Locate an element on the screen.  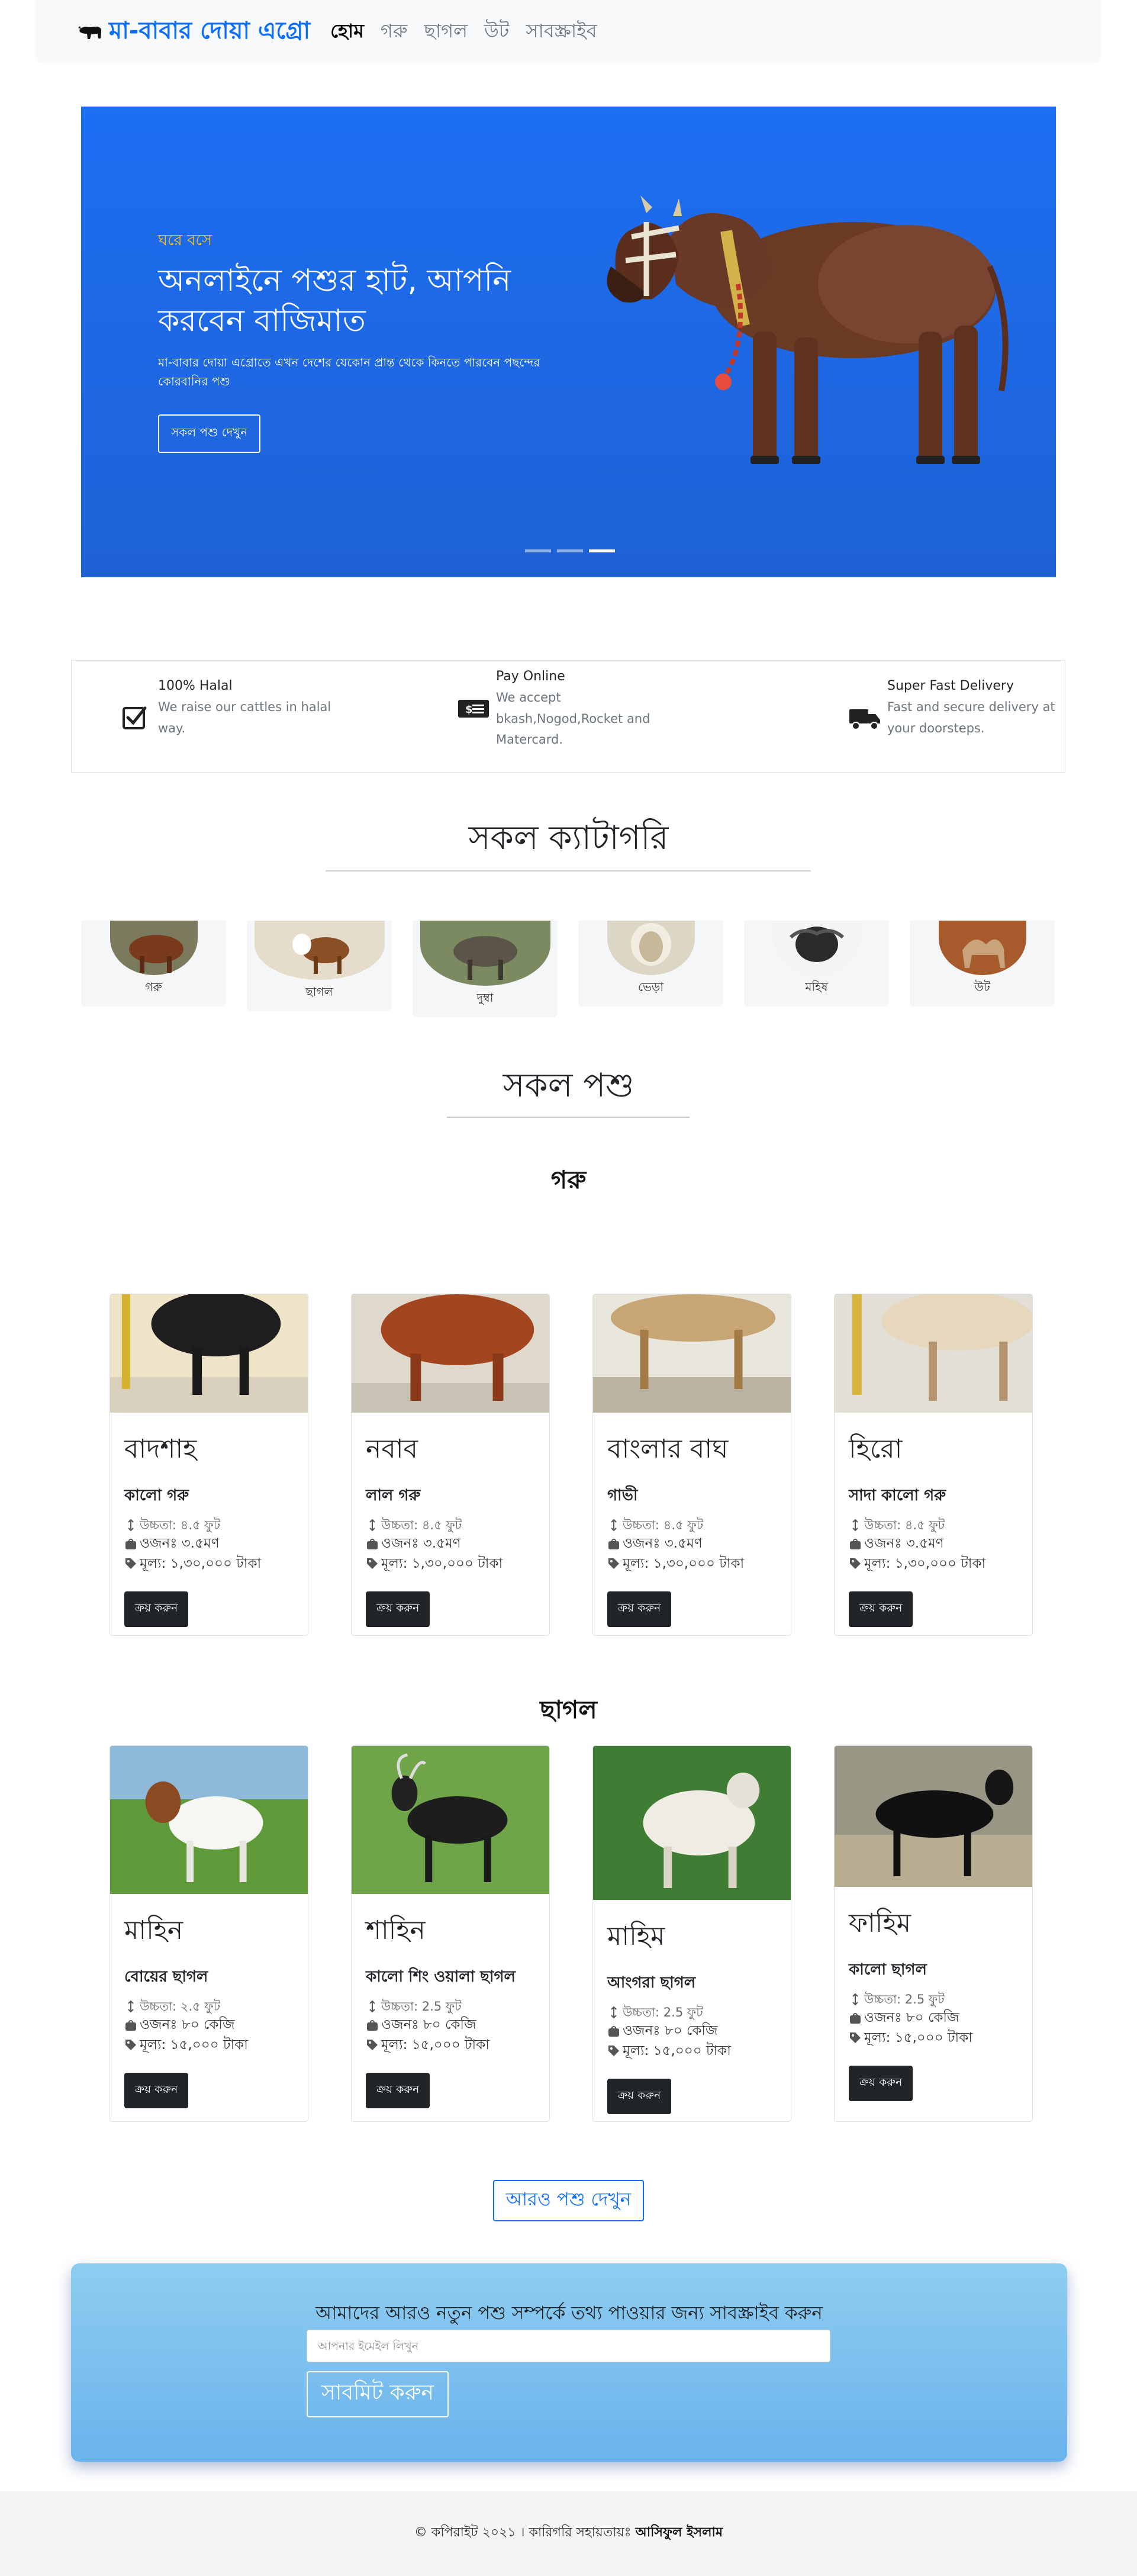
category-sheep: ভেড়া is located at coordinates (650, 964).